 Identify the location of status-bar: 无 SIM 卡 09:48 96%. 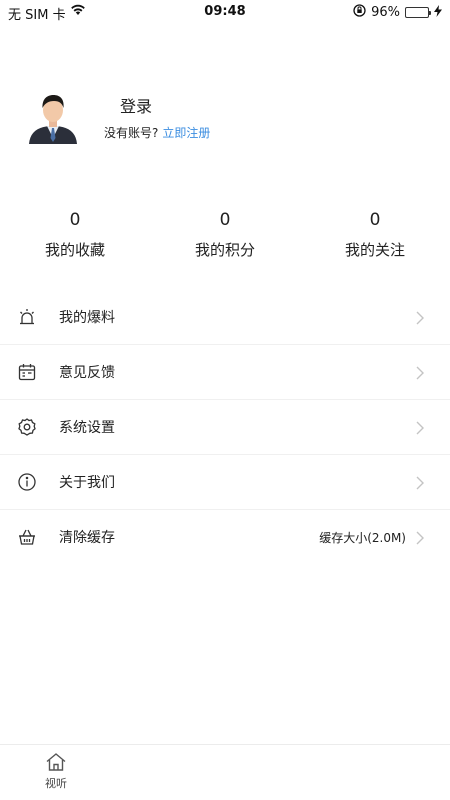
(225, 12).